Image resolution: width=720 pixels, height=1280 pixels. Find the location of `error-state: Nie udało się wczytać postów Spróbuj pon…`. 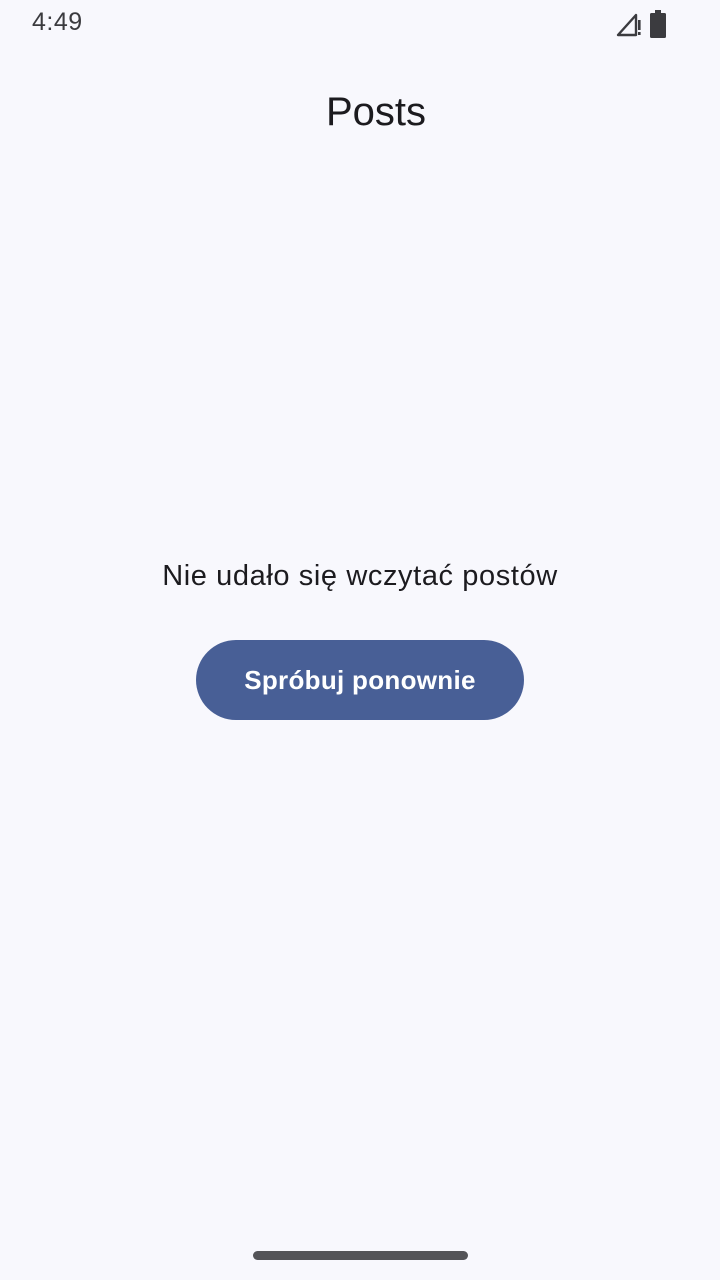

error-state: Nie udało się wczytać postów Spróbuj pon… is located at coordinates (360, 635).